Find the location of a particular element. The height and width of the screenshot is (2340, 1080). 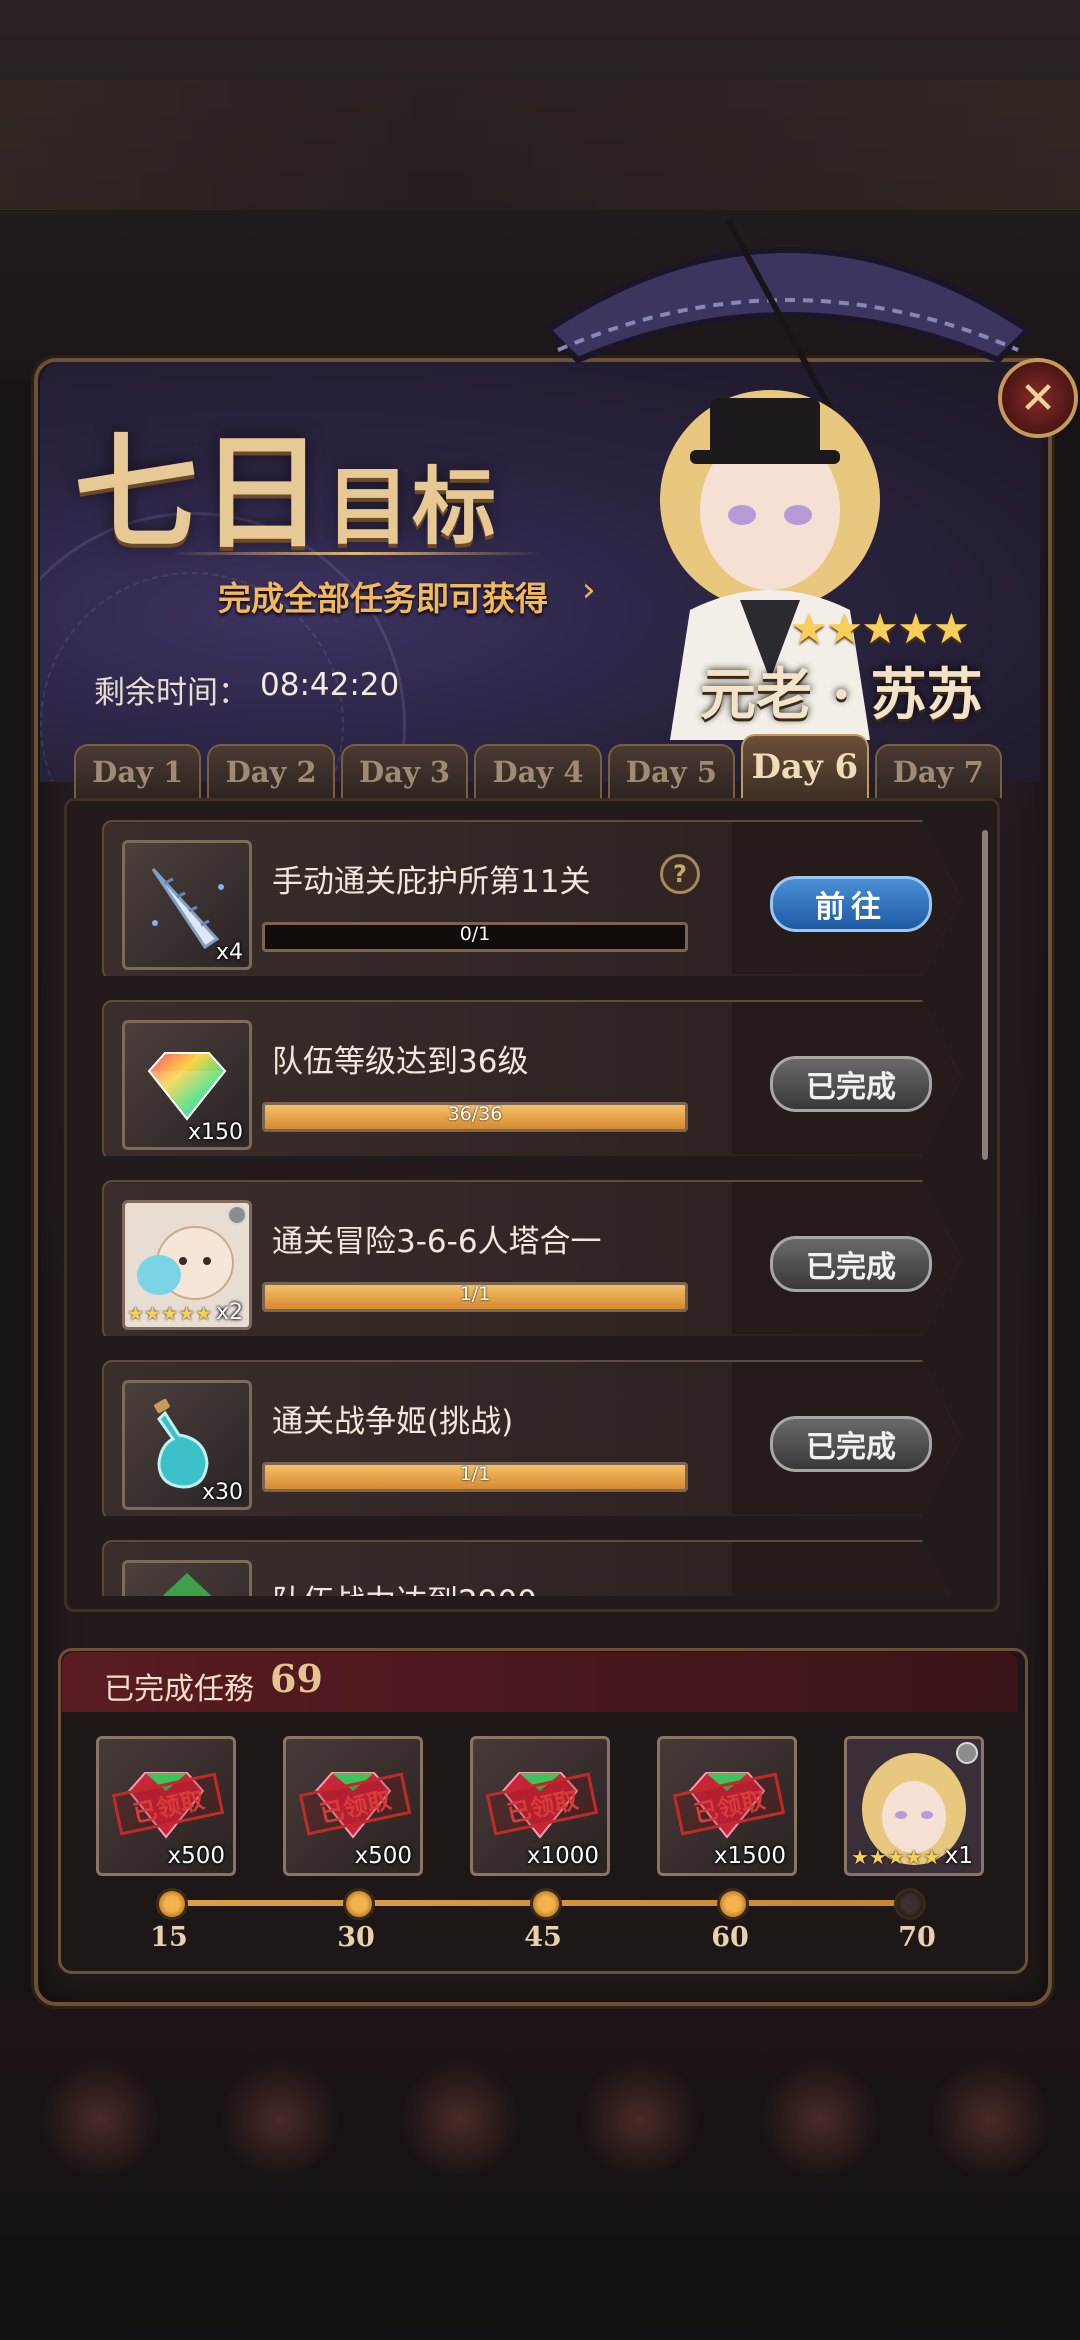

close-icon: ✕ is located at coordinates (1038, 398).